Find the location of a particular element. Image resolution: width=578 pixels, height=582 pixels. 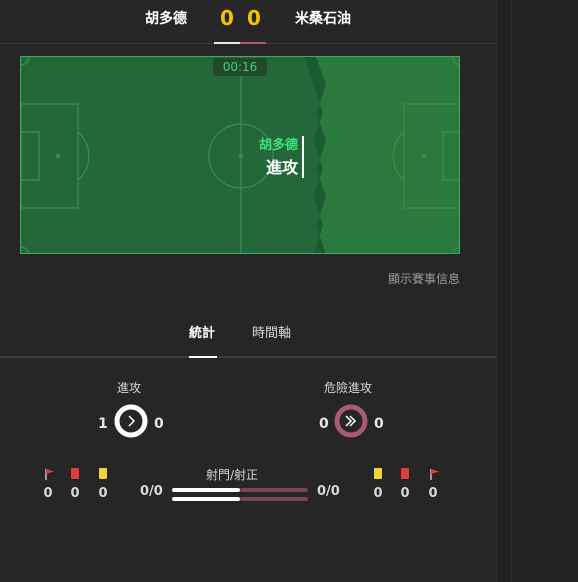

home-corners-count: 0 is located at coordinates (48, 493).